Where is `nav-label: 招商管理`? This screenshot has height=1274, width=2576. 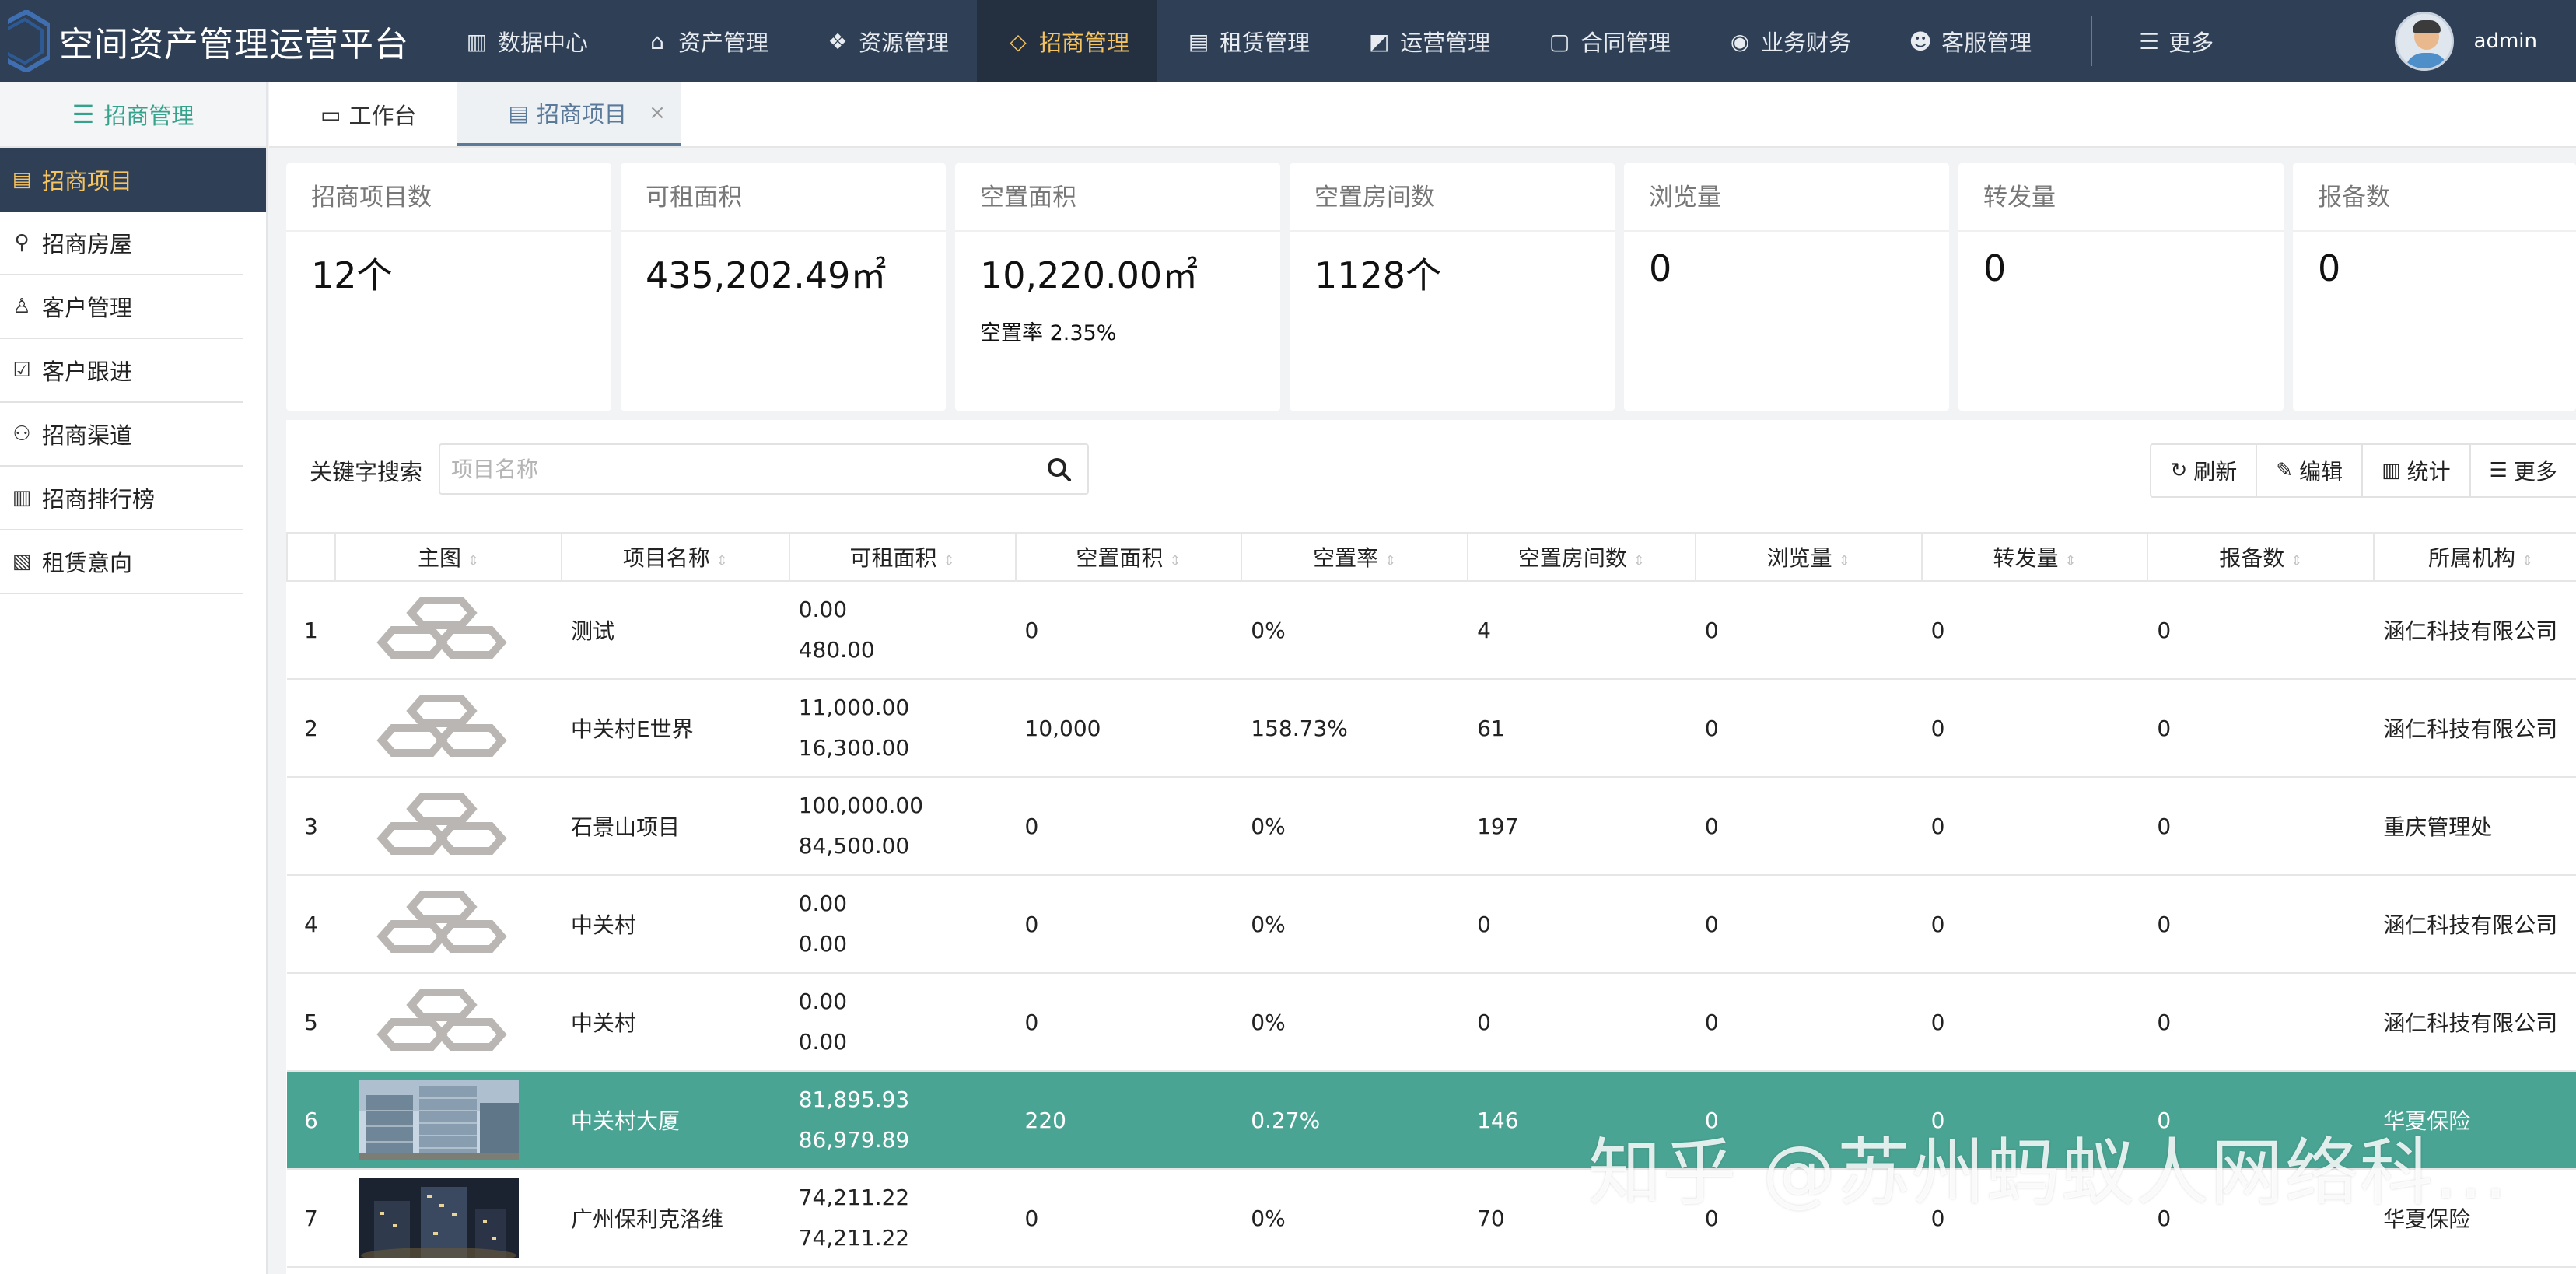
nav-label: 招商管理 is located at coordinates (1084, 43).